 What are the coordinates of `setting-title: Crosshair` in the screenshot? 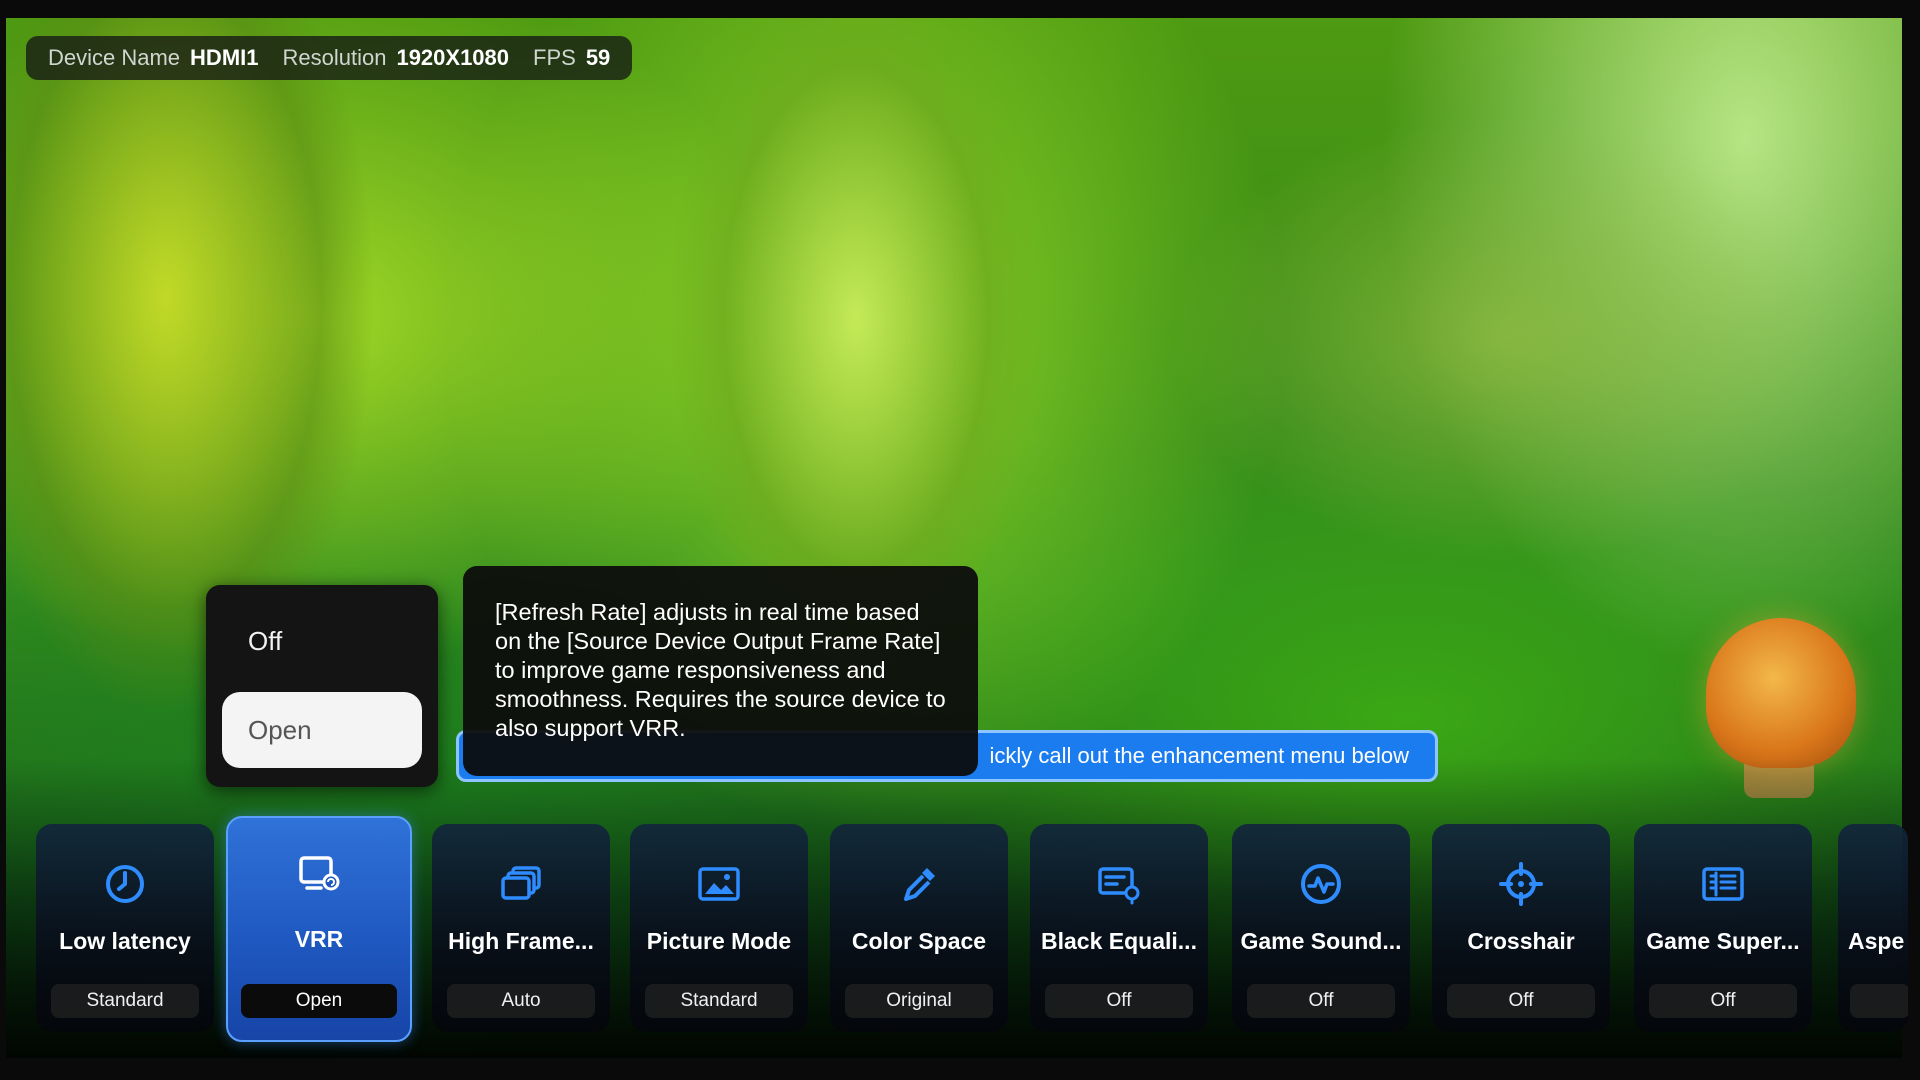 It's located at (1521, 941).